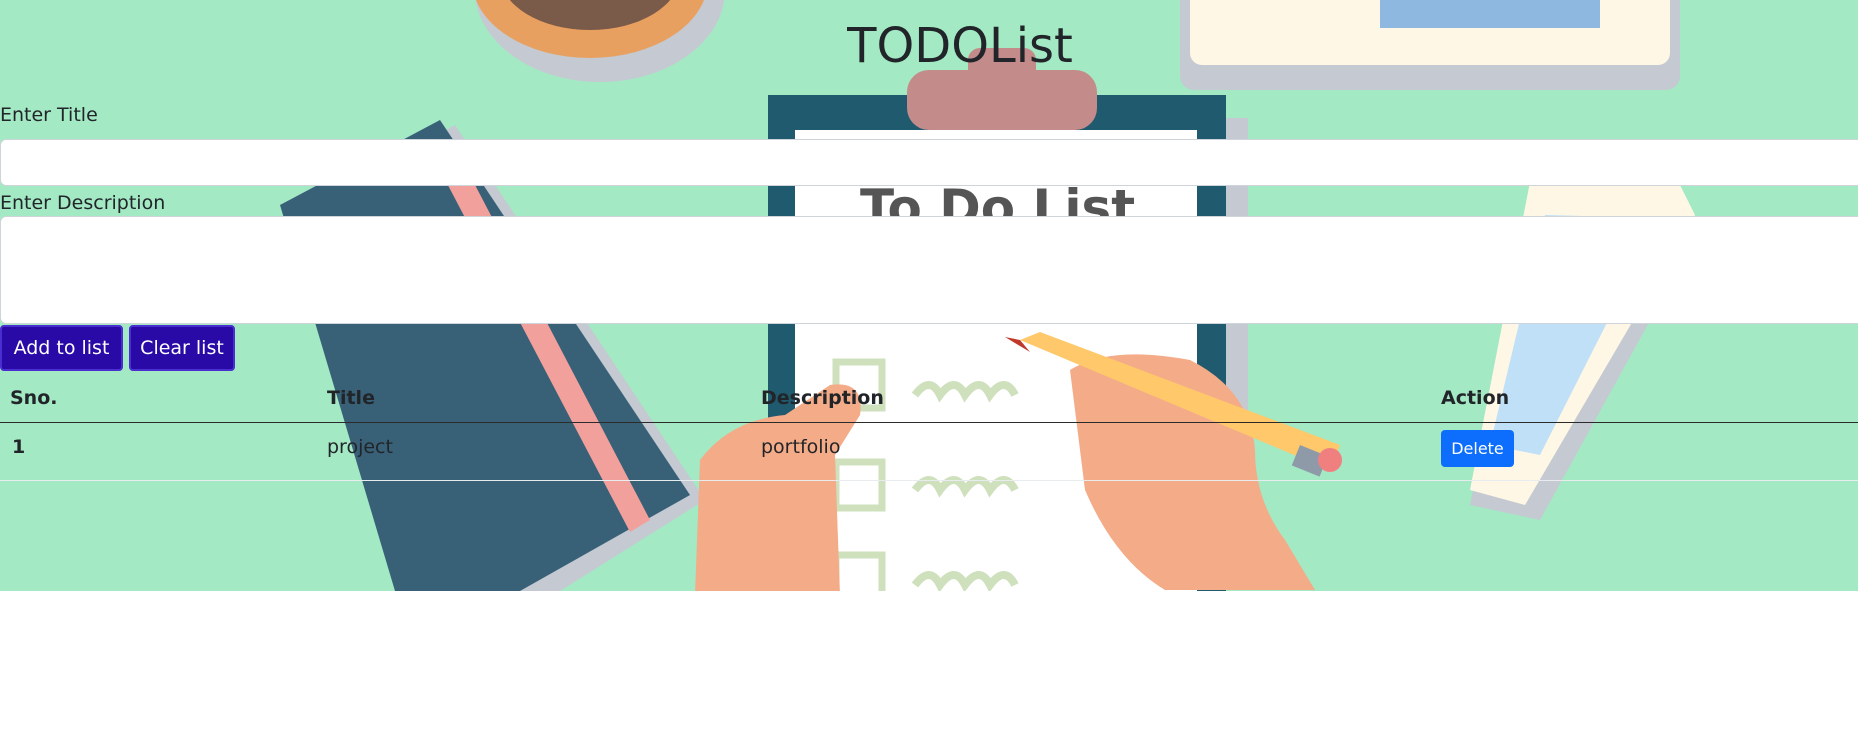 This screenshot has height=750, width=1858. I want to click on header-description: Description, so click(822, 398).